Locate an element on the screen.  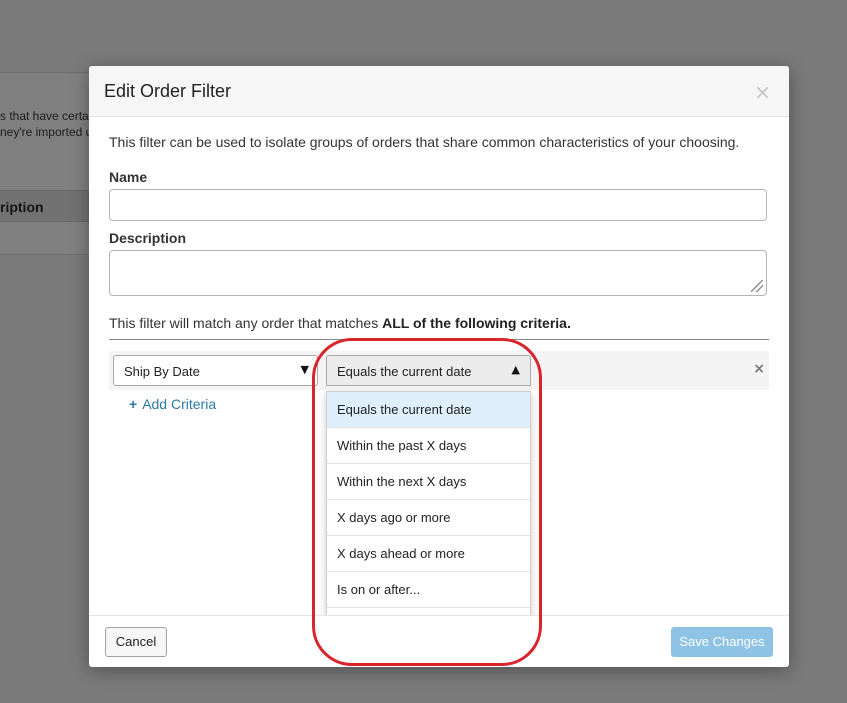
dropdown-option: X days ago or more is located at coordinates (428, 518).